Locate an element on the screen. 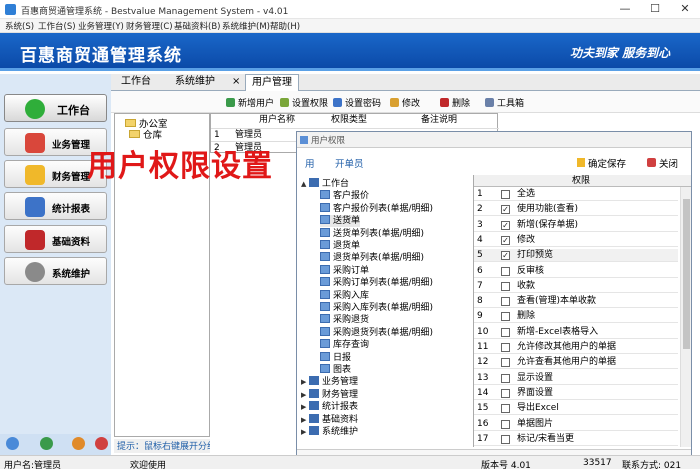 This screenshot has height=469, width=700. tree-node-label: 统计报表 is located at coordinates (340, 407).